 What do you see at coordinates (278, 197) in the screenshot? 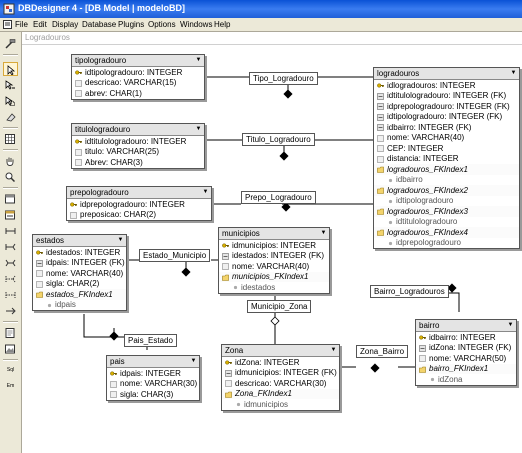
I see `relation-label-prepo-logradouro: Prepo_Logradouro` at bounding box center [278, 197].